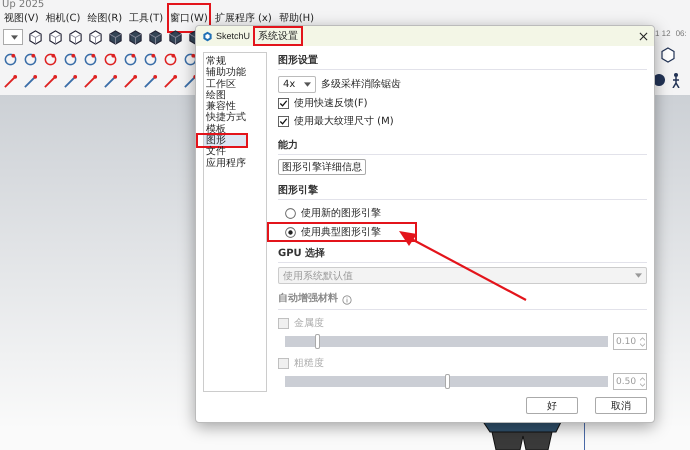  Describe the element at coordinates (298, 190) in the screenshot. I see `section-heading: 图形引擎` at that location.